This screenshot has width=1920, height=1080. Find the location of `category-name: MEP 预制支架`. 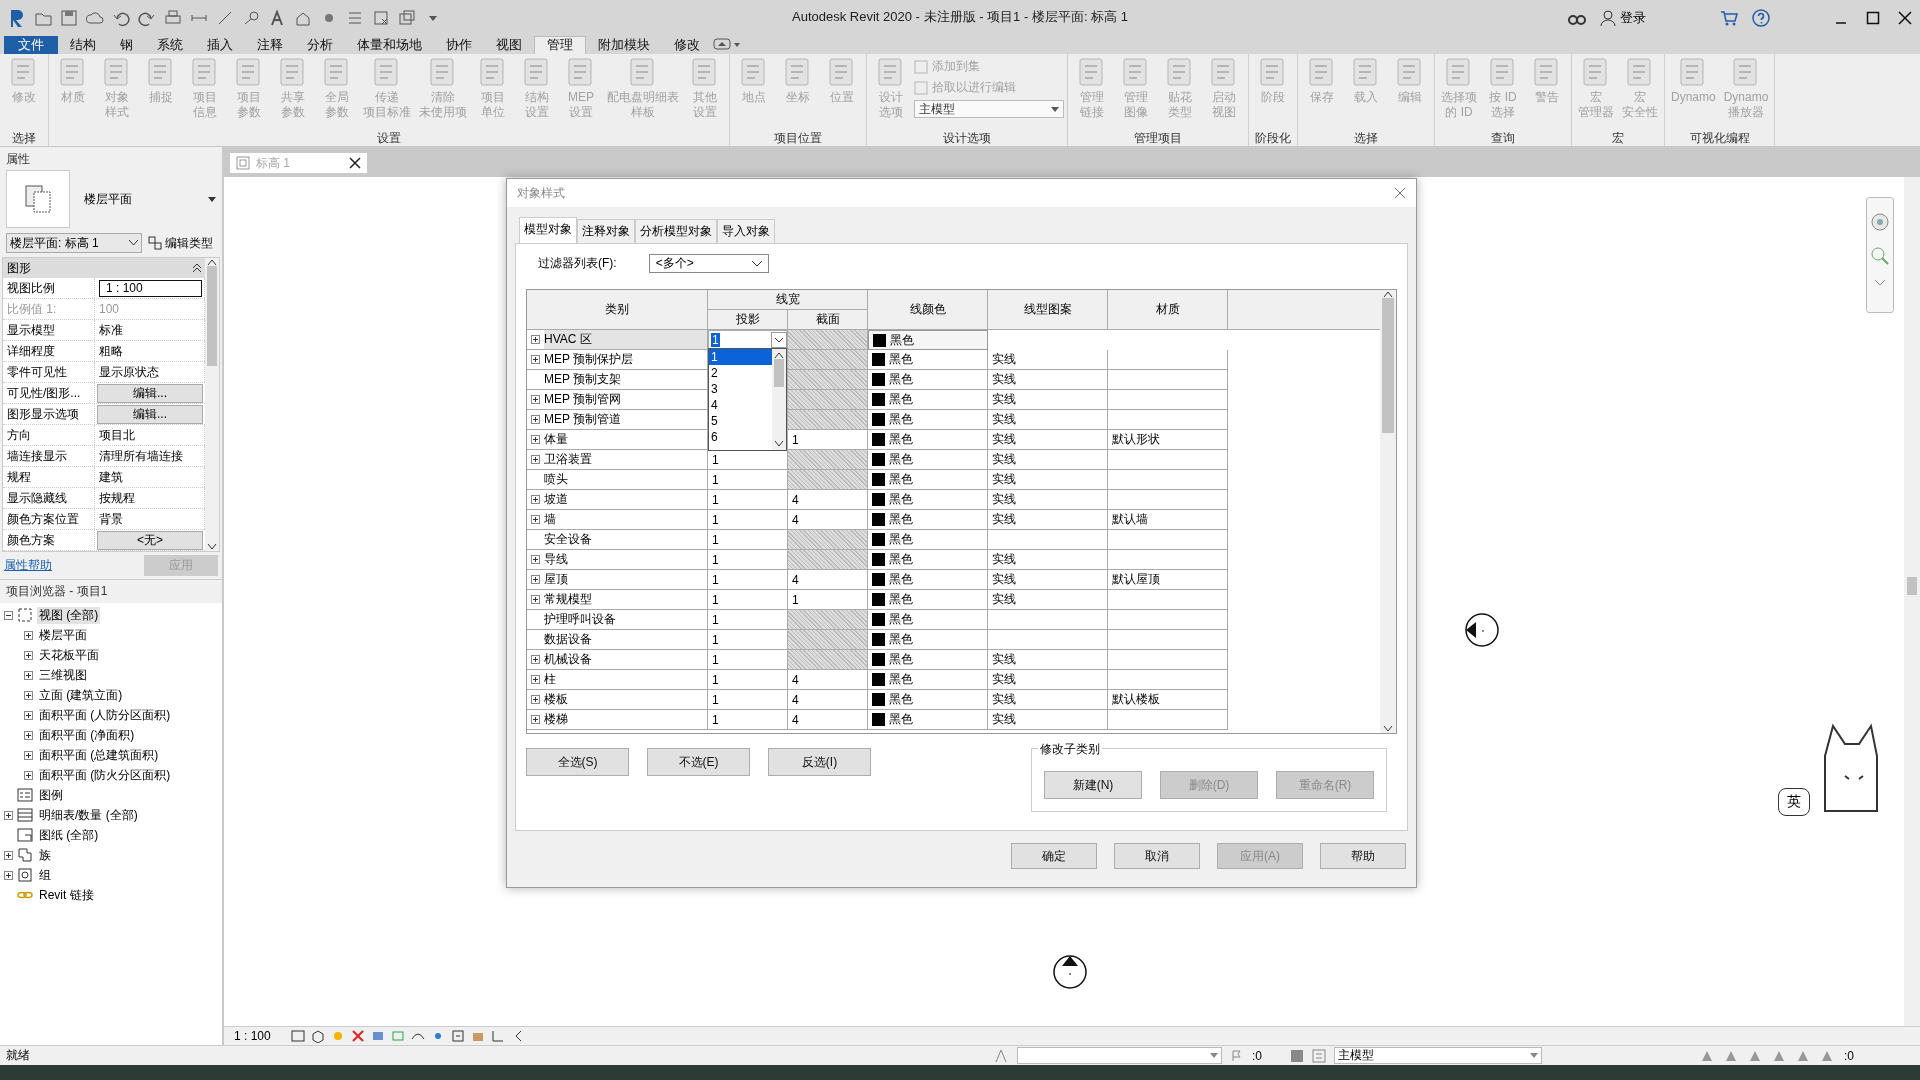

category-name: MEP 预制支架 is located at coordinates (625, 379).